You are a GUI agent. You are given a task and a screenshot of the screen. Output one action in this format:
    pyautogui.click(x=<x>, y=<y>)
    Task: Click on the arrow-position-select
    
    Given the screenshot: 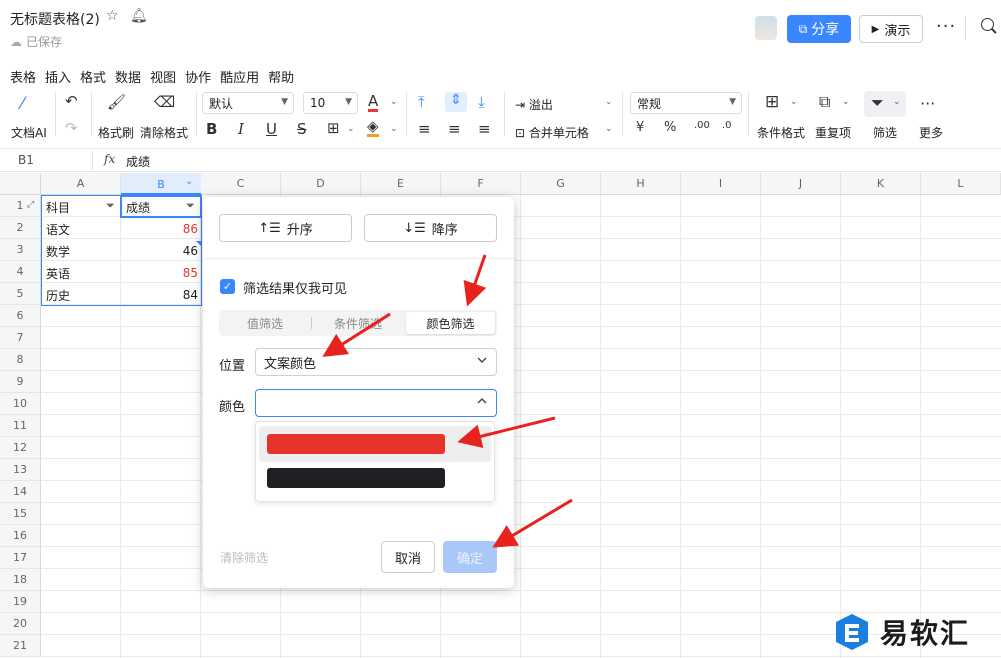 What is the action you would take?
    pyautogui.click(x=356, y=334)
    